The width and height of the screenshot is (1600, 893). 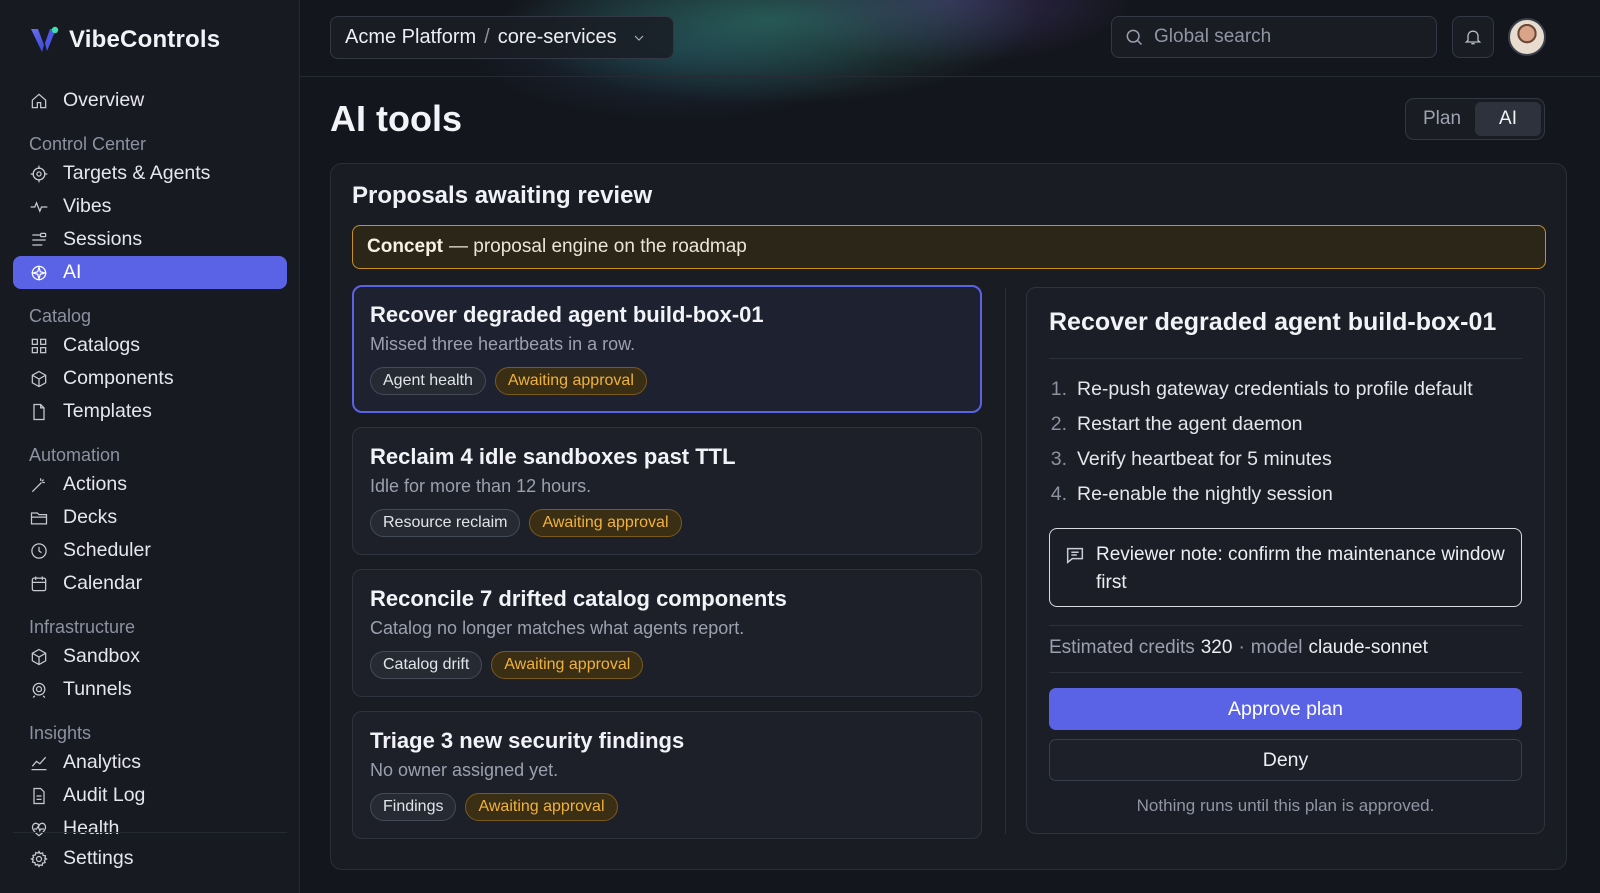 I want to click on sidebar-item-vibes: Vibes, so click(x=150, y=206).